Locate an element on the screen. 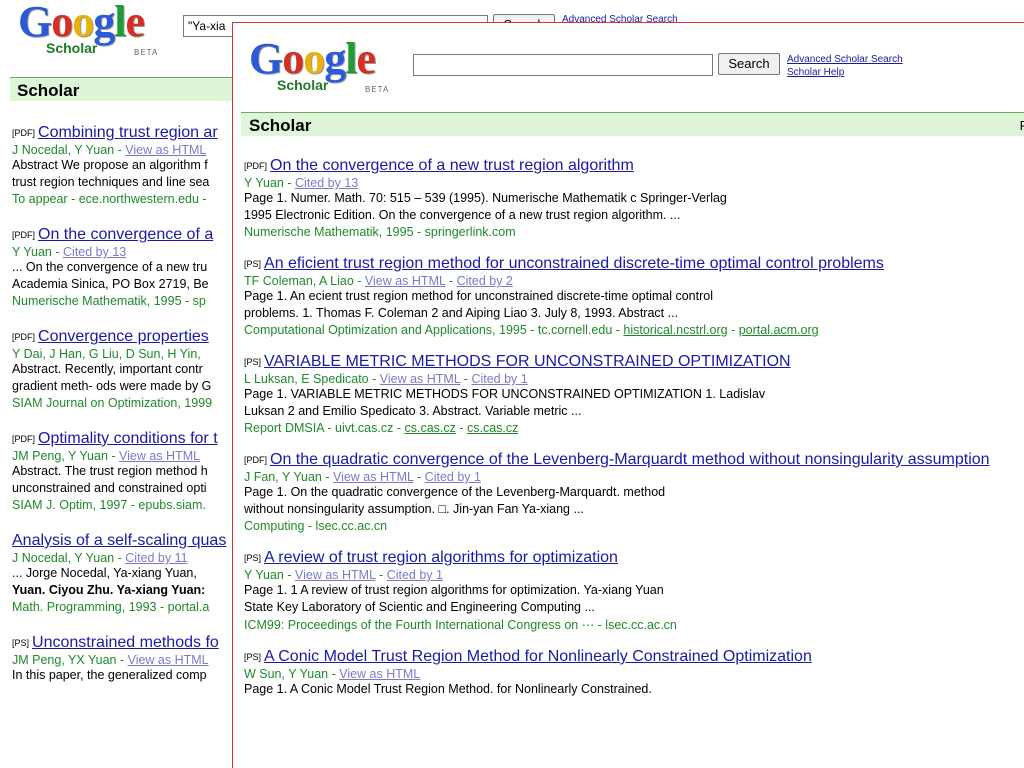 The image size is (1024, 768). result-snippet-line: ... On the convergence of a new tru is located at coordinates (110, 267).